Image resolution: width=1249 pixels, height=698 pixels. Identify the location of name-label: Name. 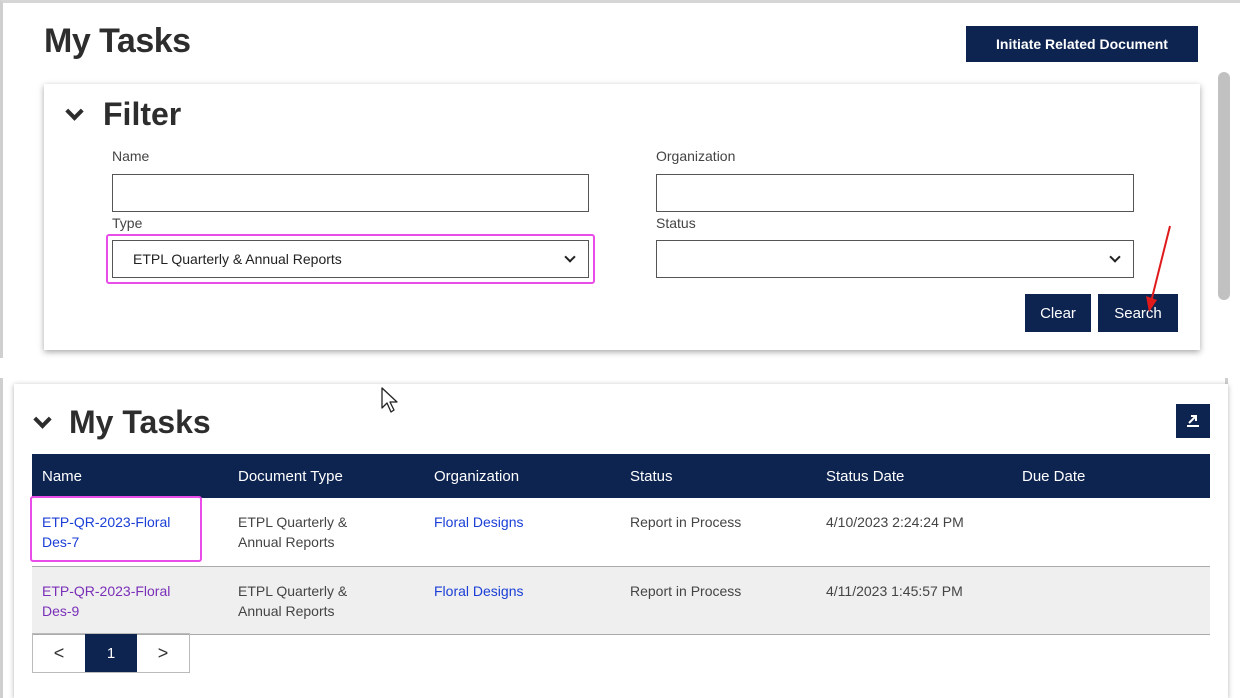
(131, 156).